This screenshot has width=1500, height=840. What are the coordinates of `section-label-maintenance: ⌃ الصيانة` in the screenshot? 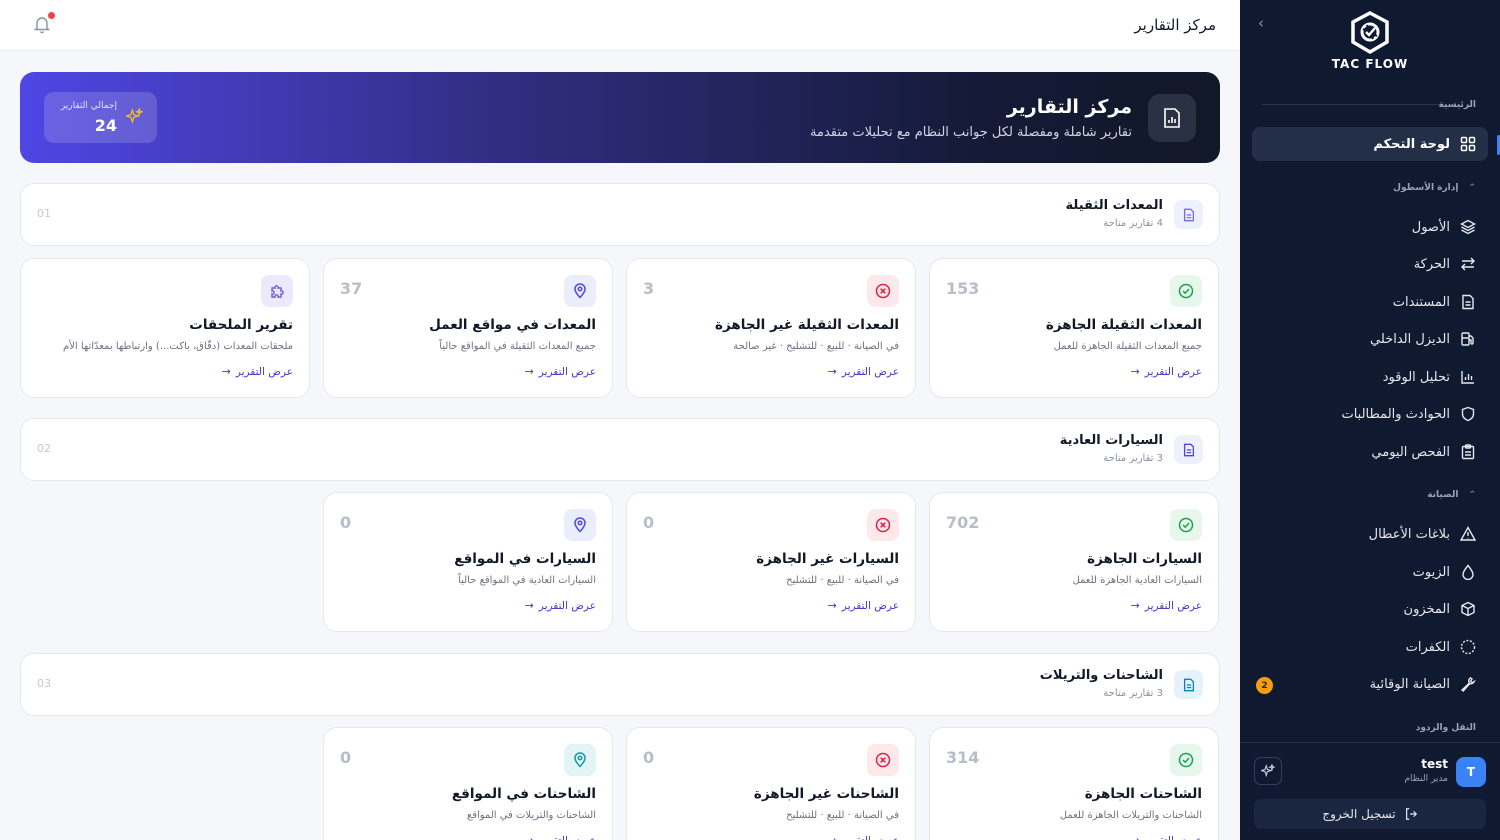 It's located at (1451, 495).